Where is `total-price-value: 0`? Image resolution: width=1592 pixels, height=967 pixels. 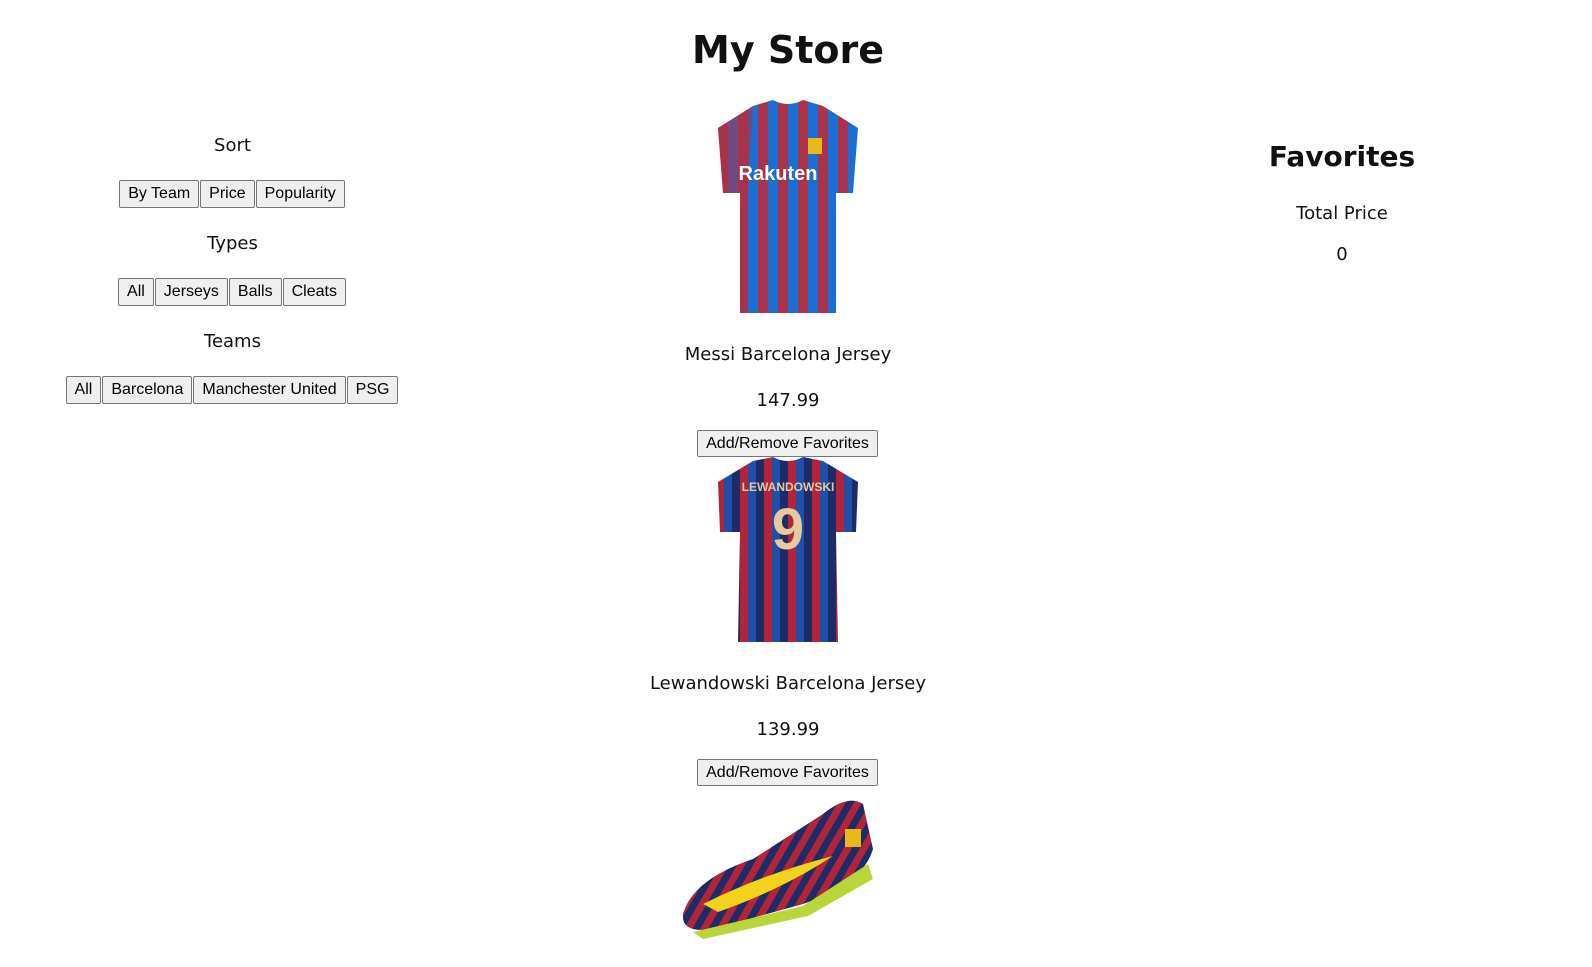
total-price-value: 0 is located at coordinates (1342, 254).